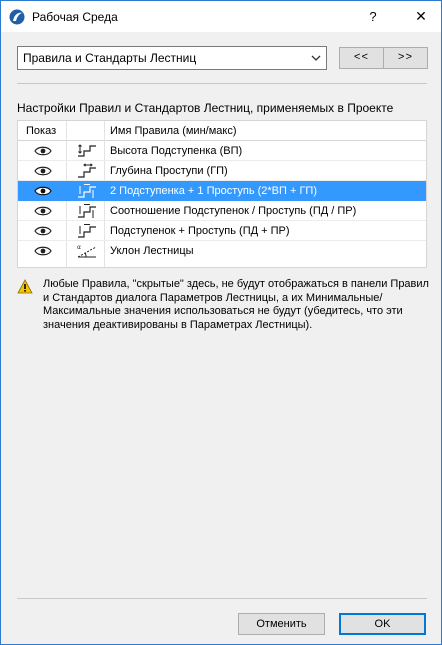 Image resolution: width=442 pixels, height=645 pixels. What do you see at coordinates (222, 251) in the screenshot?
I see `table-row: α Уклон Лестницы` at bounding box center [222, 251].